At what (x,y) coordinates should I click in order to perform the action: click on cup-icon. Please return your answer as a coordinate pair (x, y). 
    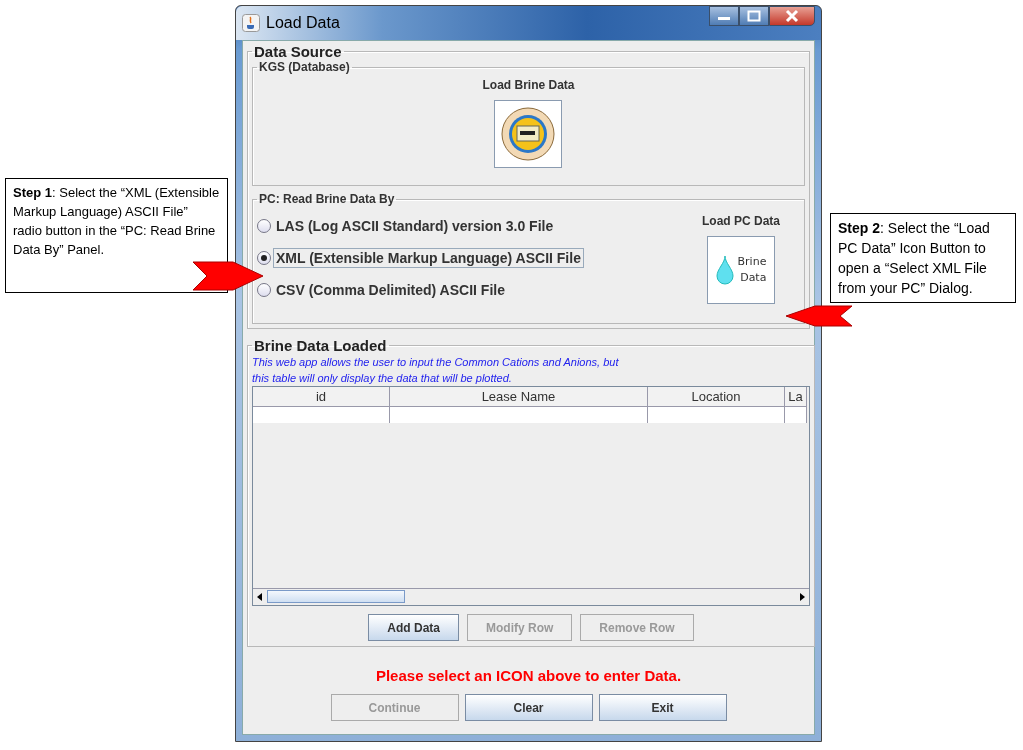
    Looking at the image, I should click on (251, 23).